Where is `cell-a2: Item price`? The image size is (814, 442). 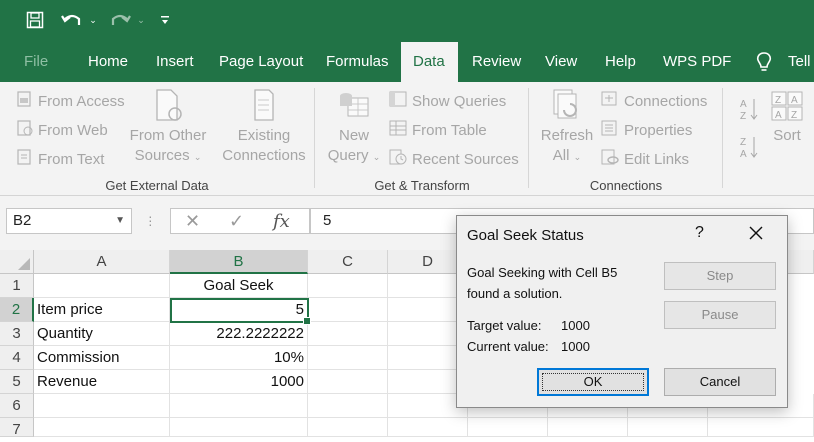 cell-a2: Item price is located at coordinates (102, 310).